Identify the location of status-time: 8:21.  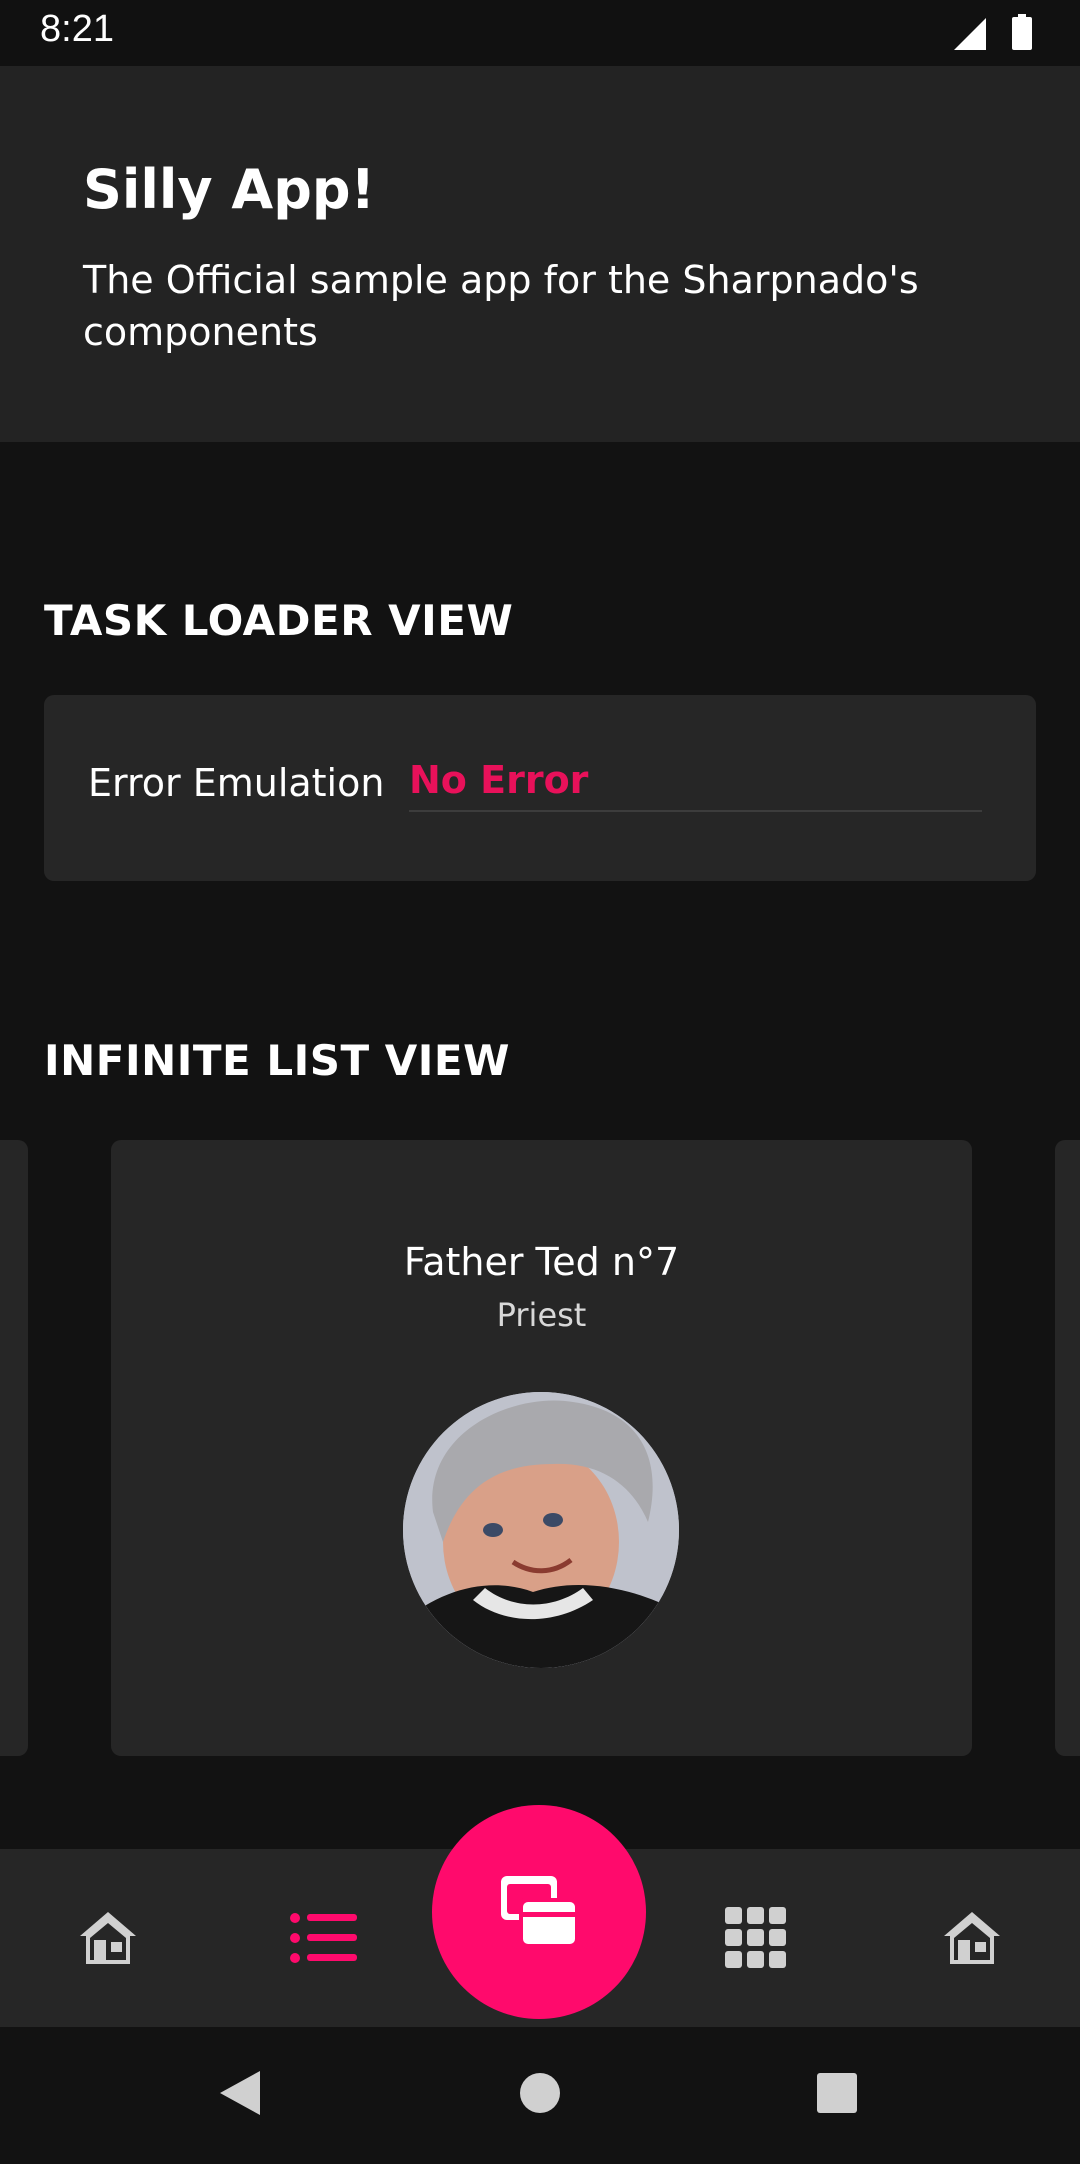
(77, 29).